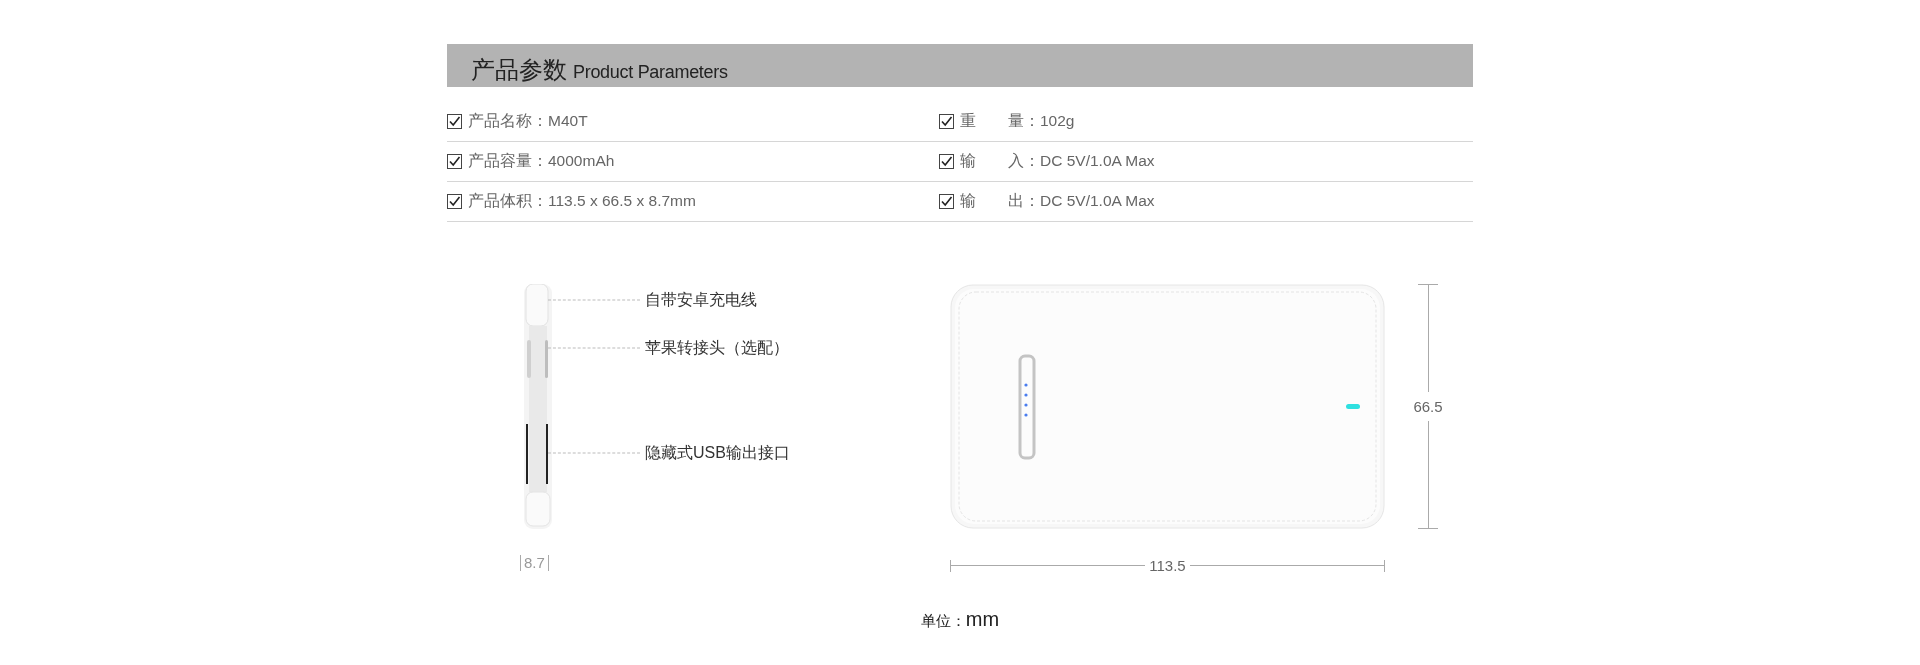  What do you see at coordinates (650, 72) in the screenshot?
I see `section-subtitle: Product Parameters` at bounding box center [650, 72].